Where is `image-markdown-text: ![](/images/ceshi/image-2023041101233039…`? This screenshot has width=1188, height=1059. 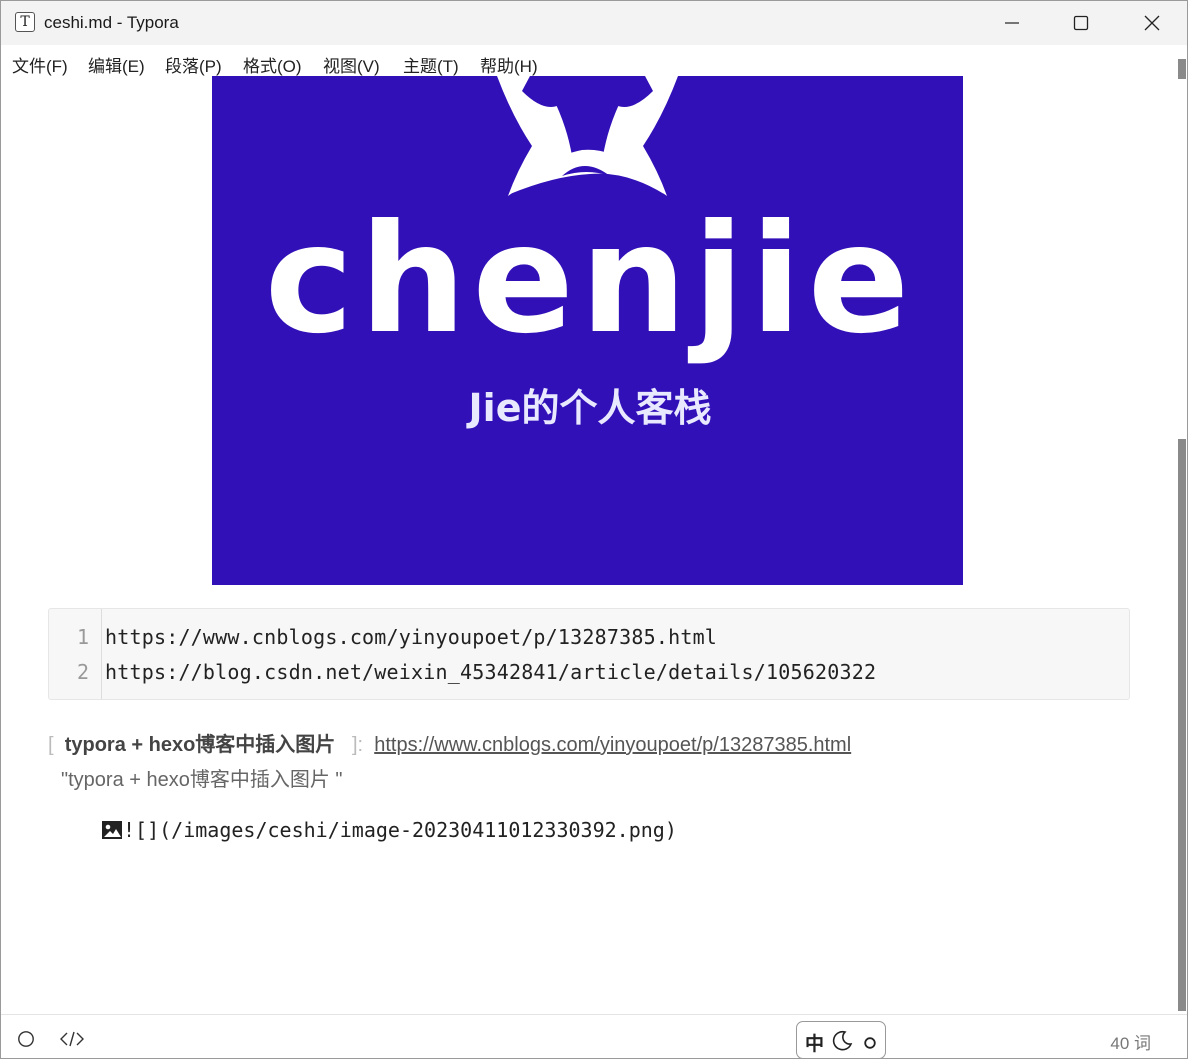
image-markdown-text: ![](/images/ceshi/image-2023041101233039… is located at coordinates (400, 830).